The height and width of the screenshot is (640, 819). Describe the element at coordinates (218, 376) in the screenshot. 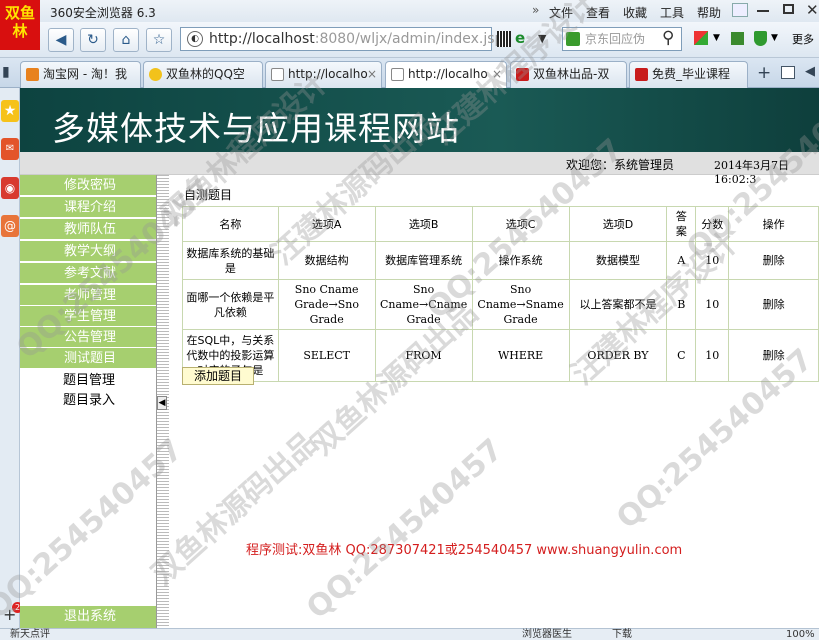

I see `add-question-button: 添加题目` at that location.